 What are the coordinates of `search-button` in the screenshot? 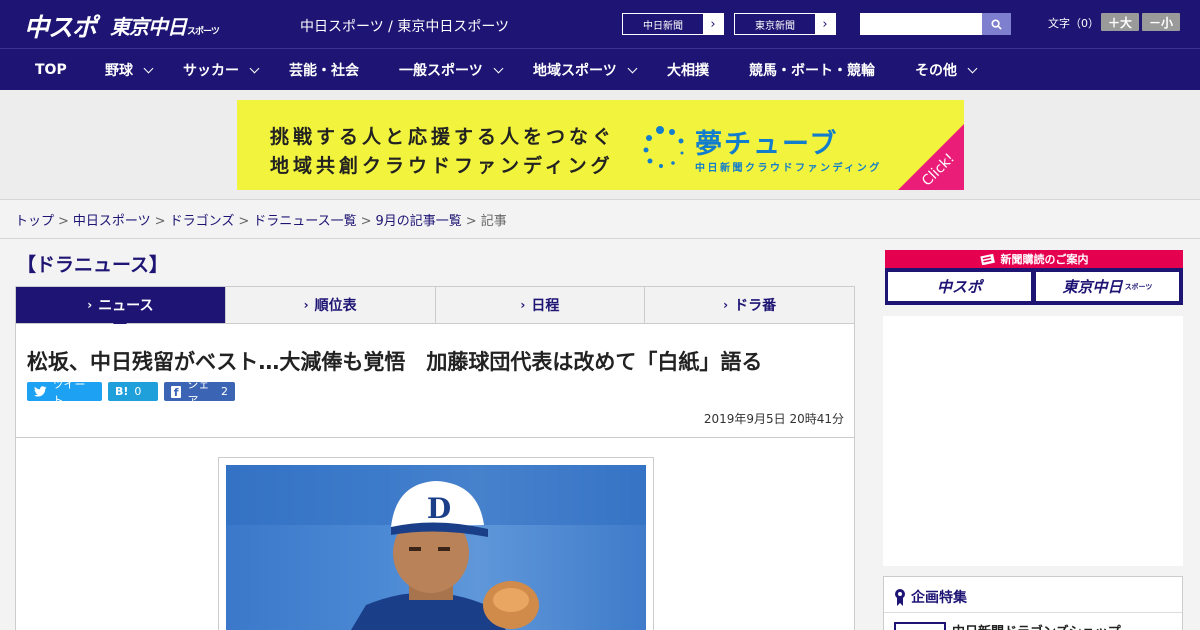 It's located at (996, 24).